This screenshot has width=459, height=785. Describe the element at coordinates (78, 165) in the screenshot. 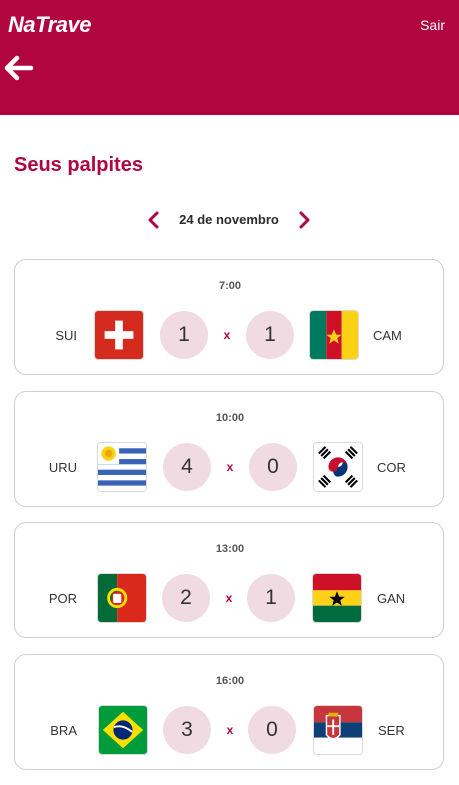

I see `page-title: Seus palpites` at that location.